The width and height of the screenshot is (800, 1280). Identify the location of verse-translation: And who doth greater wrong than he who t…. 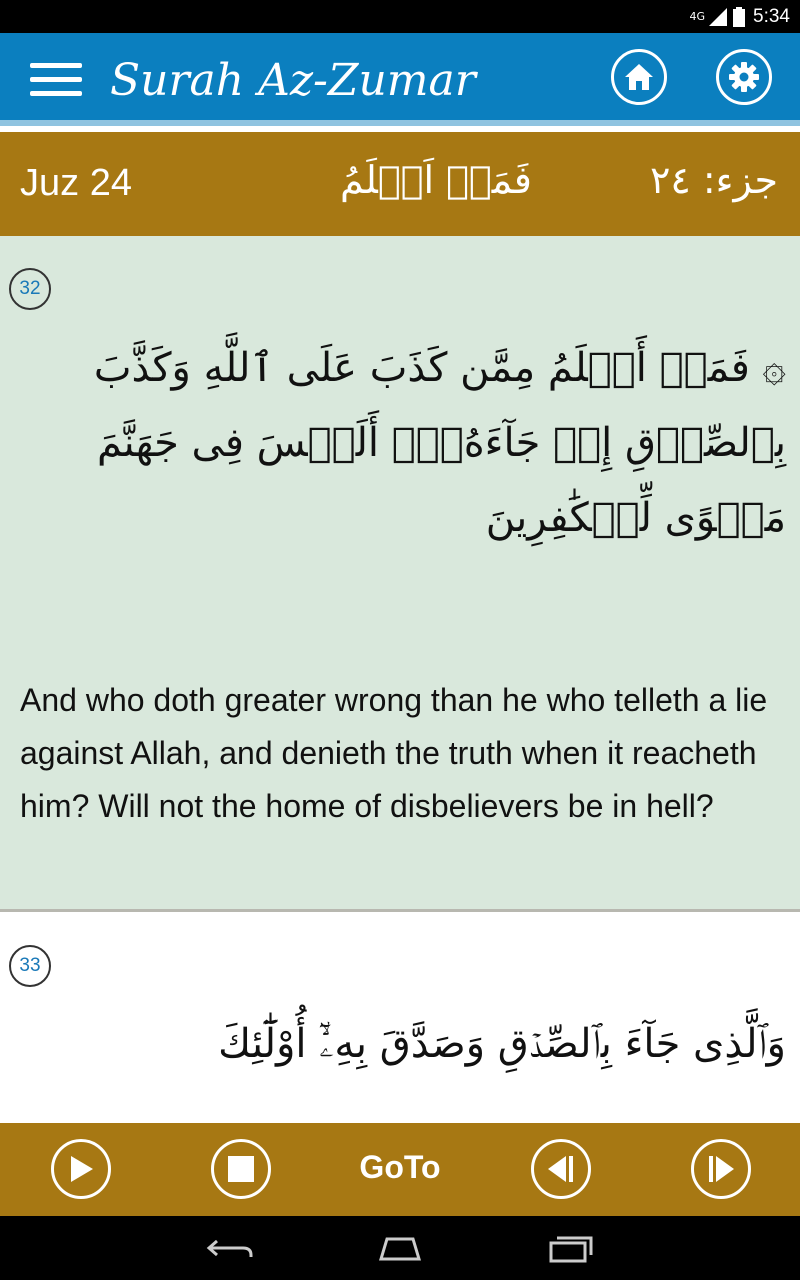
(394, 753).